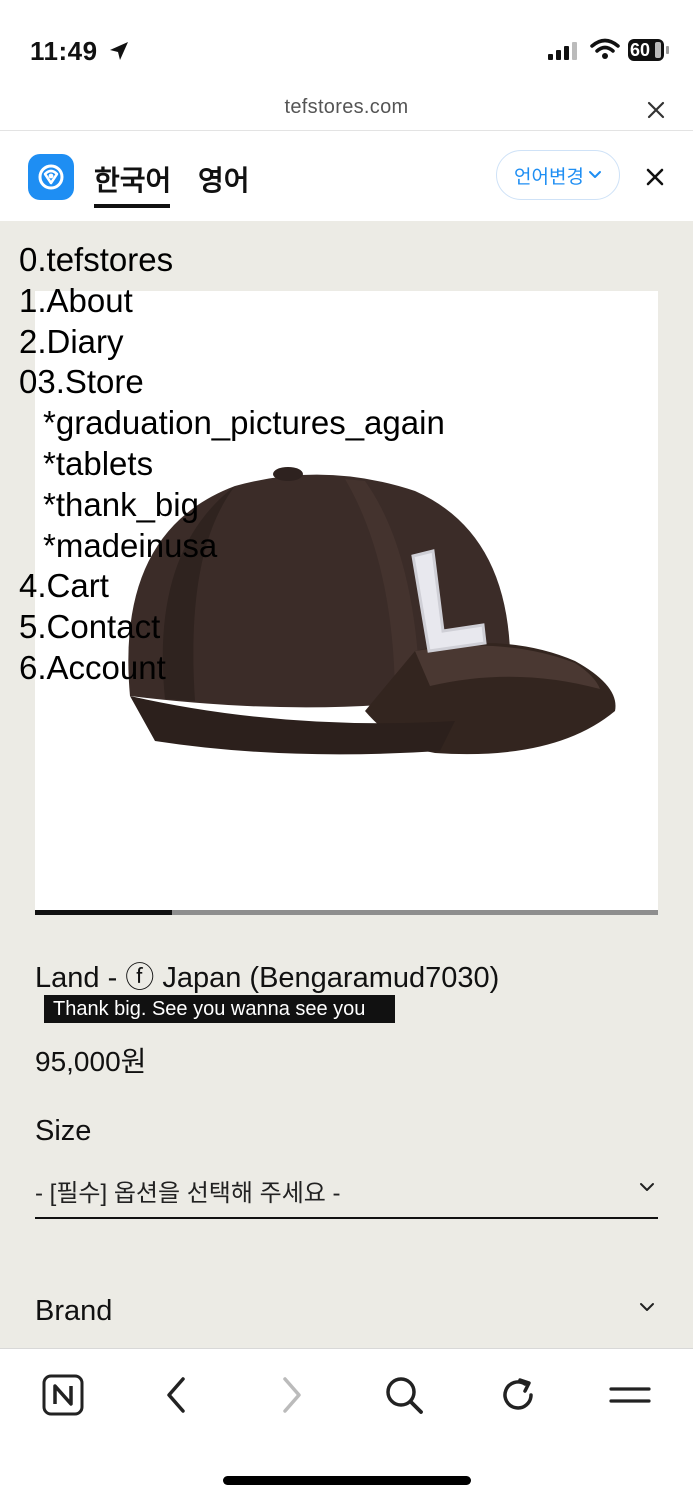  What do you see at coordinates (224, 179) in the screenshot?
I see `tab-english: 영어` at bounding box center [224, 179].